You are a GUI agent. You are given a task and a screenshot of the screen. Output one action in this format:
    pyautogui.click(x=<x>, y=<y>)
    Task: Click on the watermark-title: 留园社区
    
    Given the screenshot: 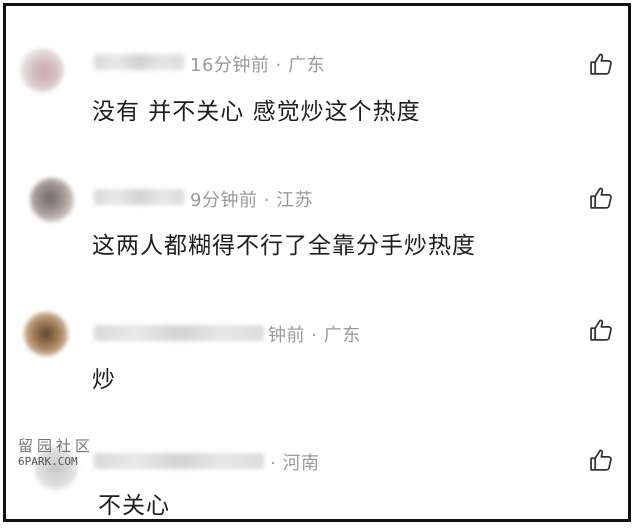 What is the action you would take?
    pyautogui.click(x=56, y=446)
    